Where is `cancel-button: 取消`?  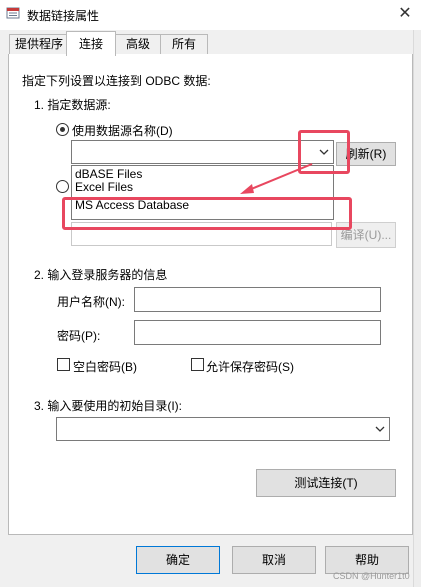
cancel-button: 取消 is located at coordinates (274, 560).